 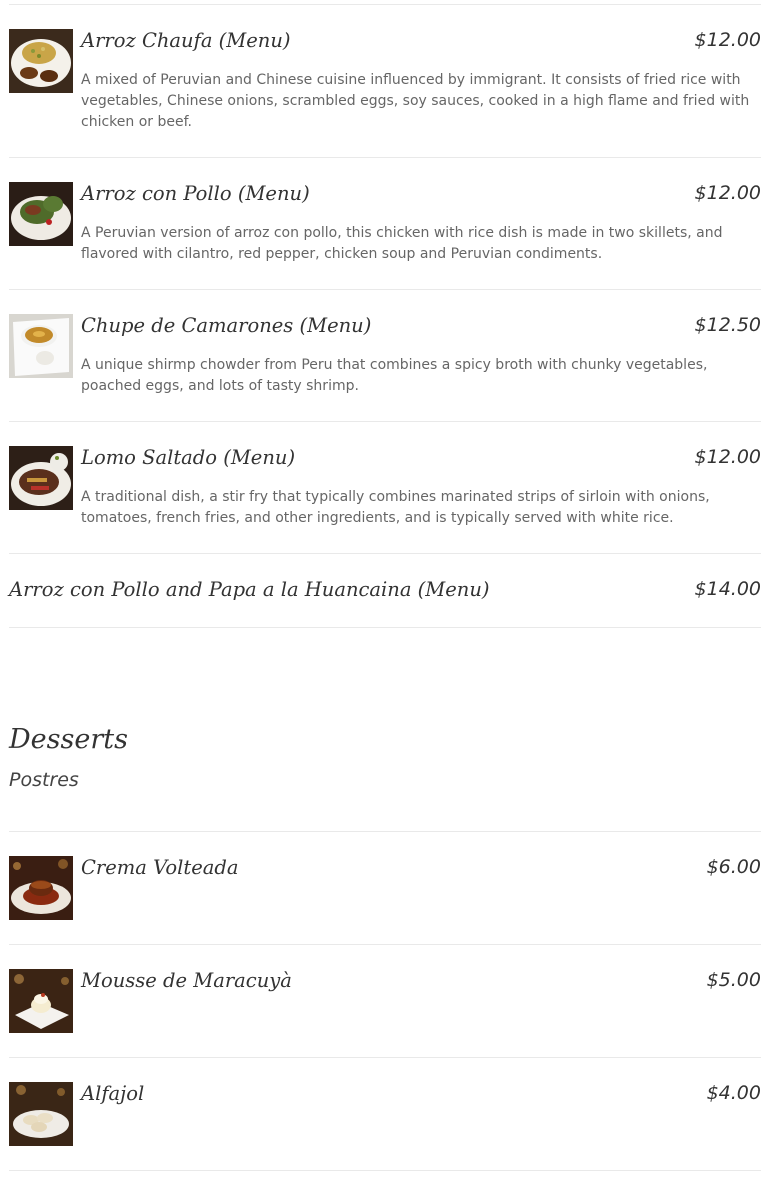 I want to click on dish-photo-arroz-con-pollo, so click(x=41, y=214).